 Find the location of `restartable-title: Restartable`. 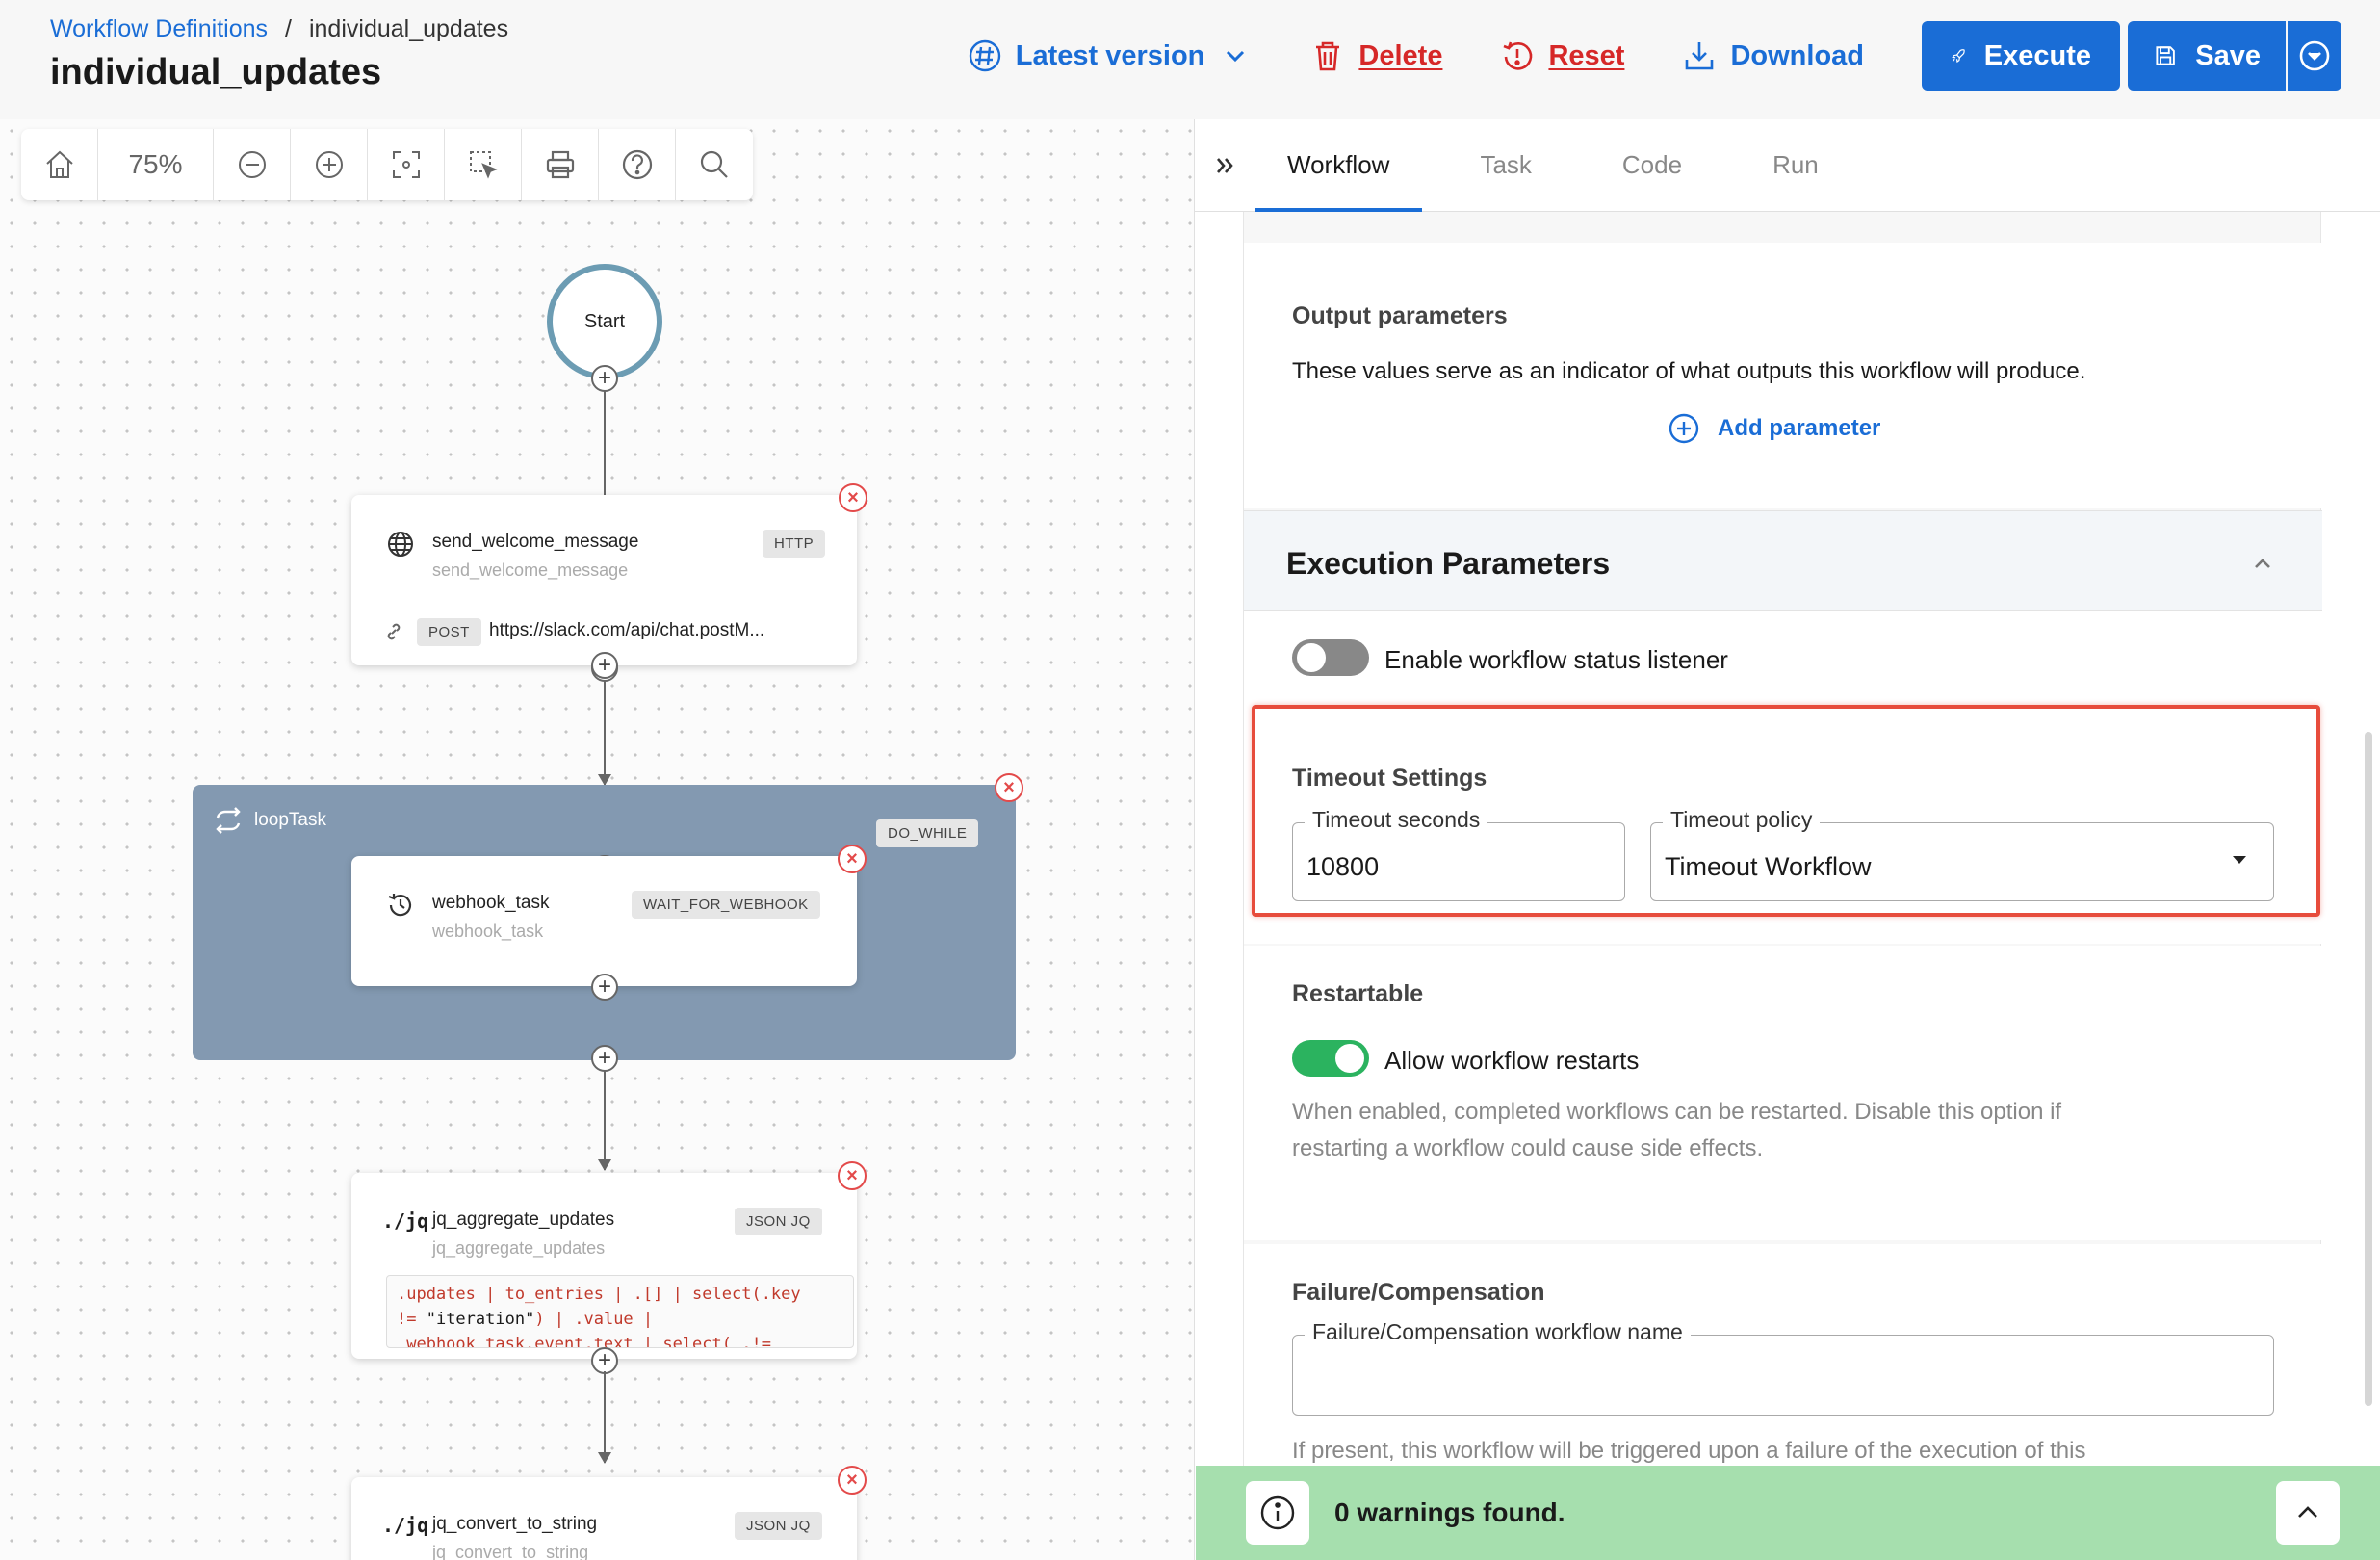

restartable-title: Restartable is located at coordinates (1358, 993).